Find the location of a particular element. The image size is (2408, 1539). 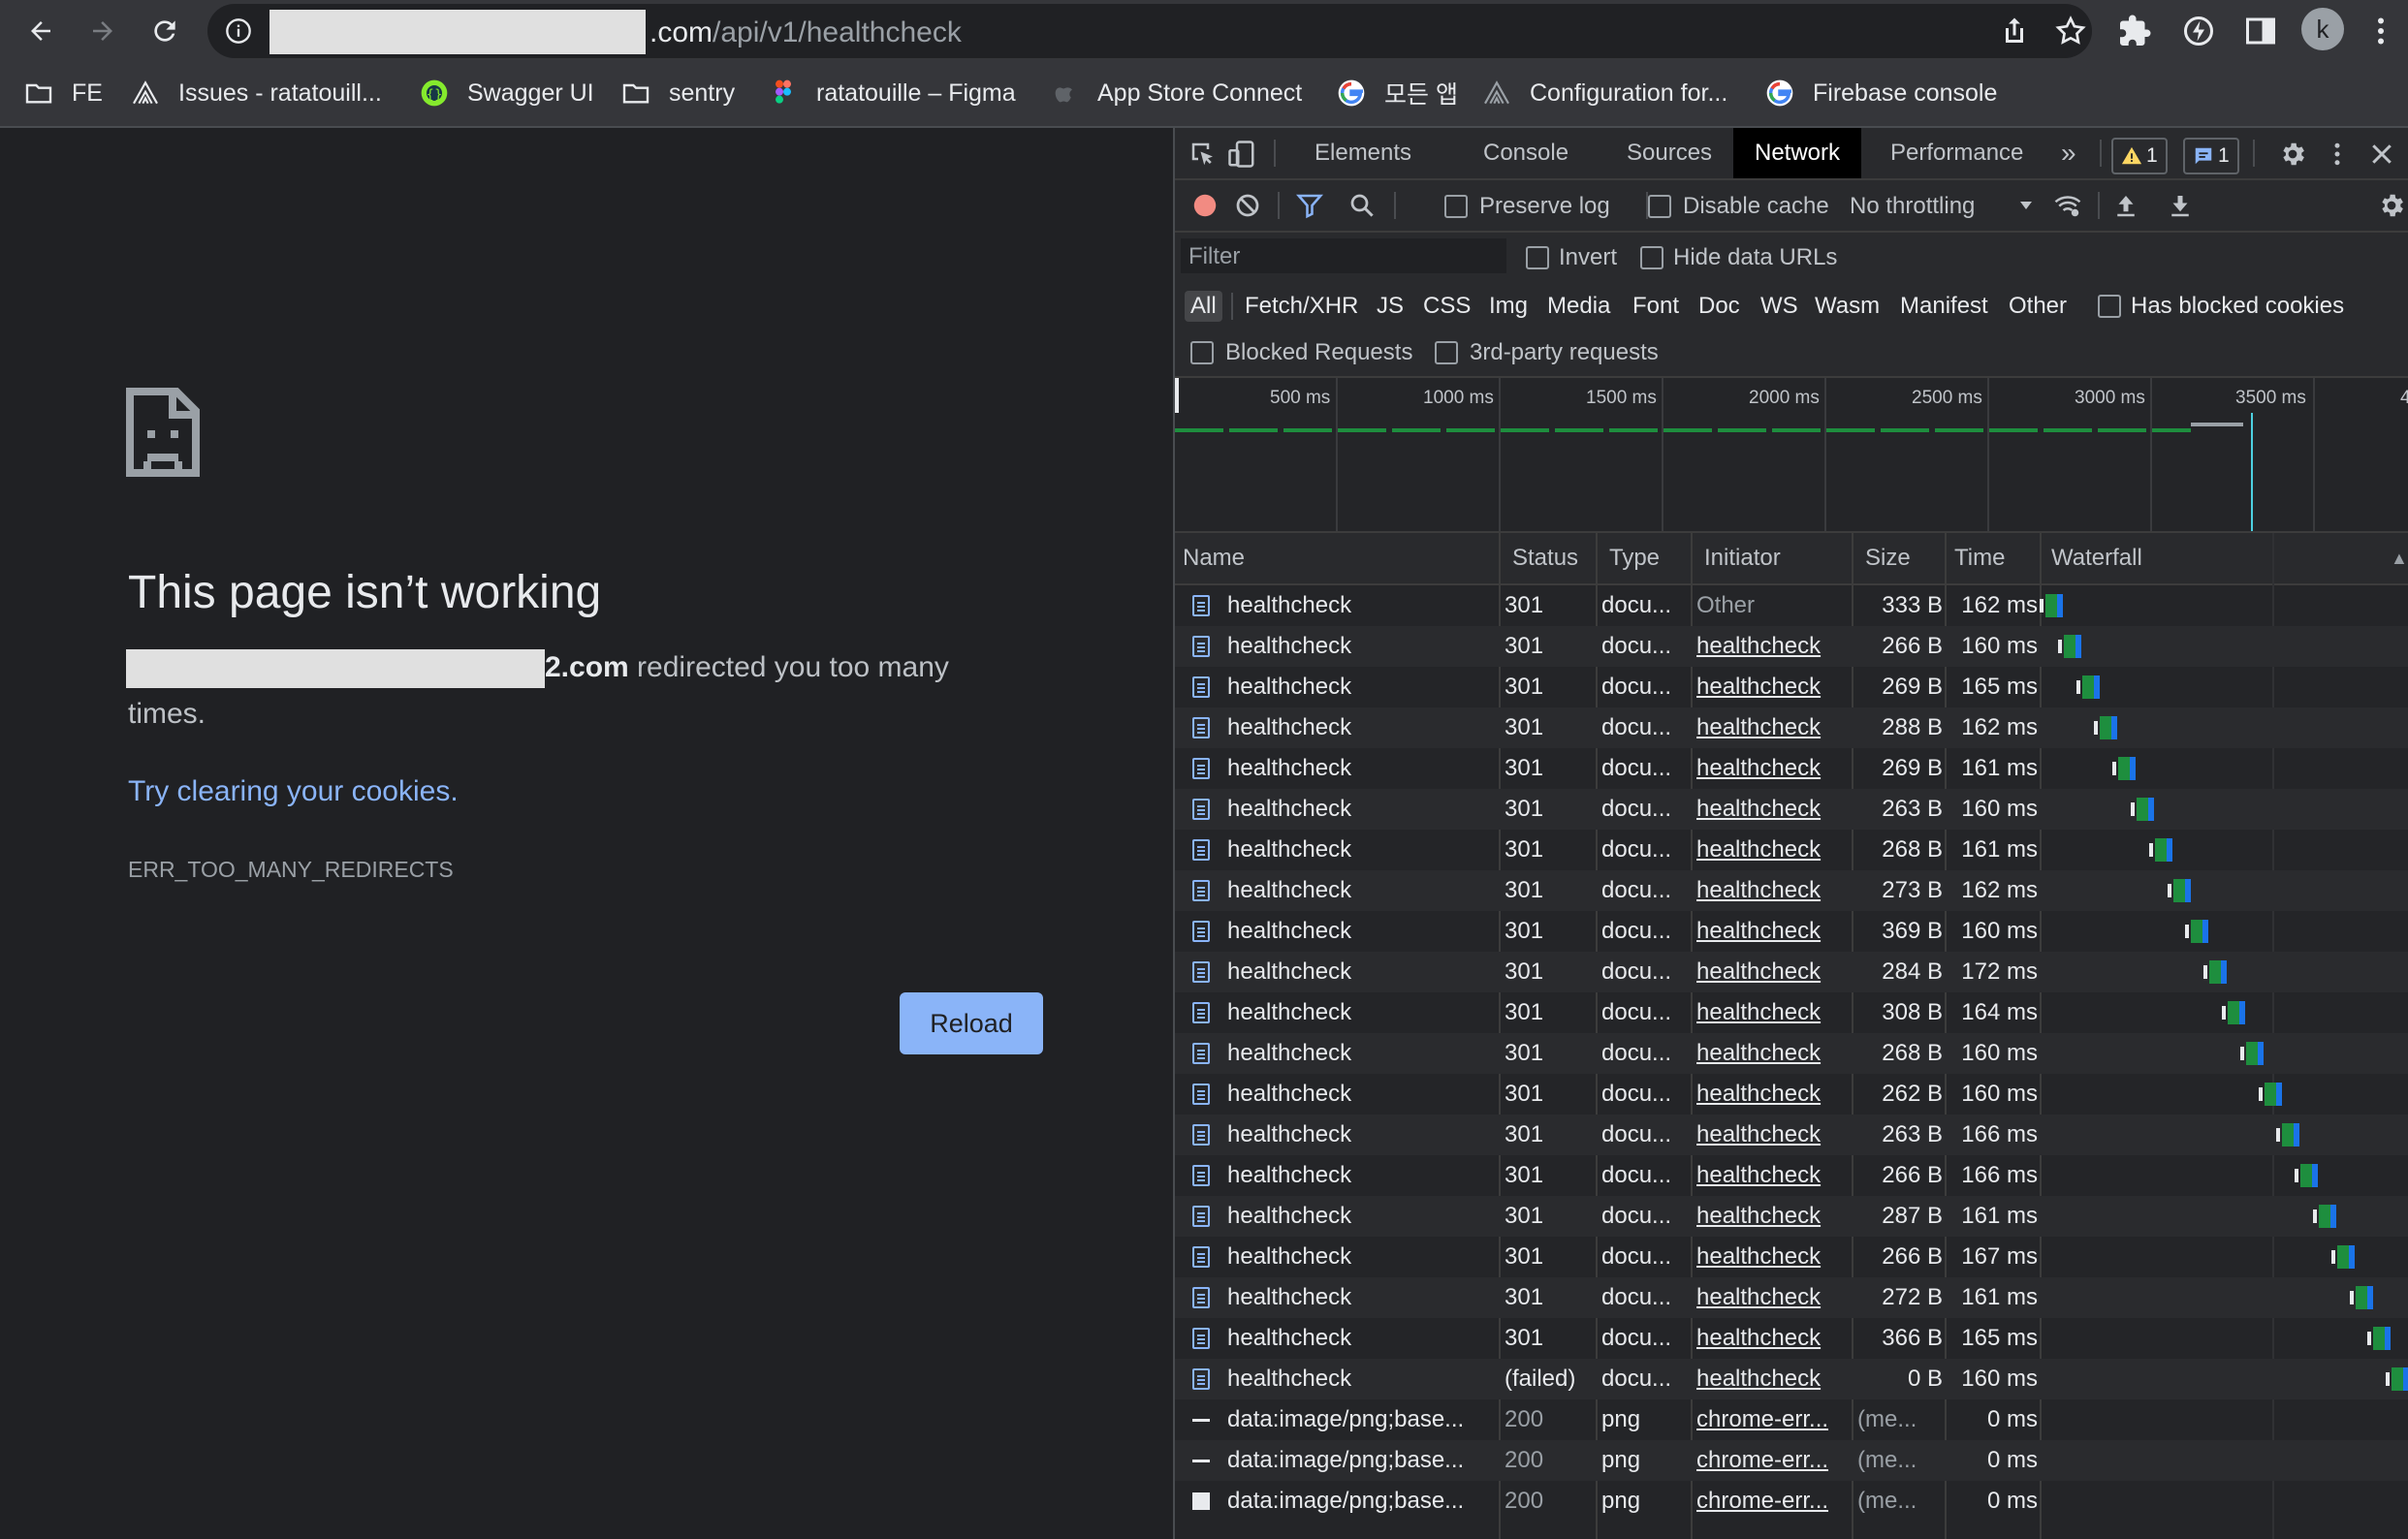

tab-performance: Performance is located at coordinates (1956, 153).